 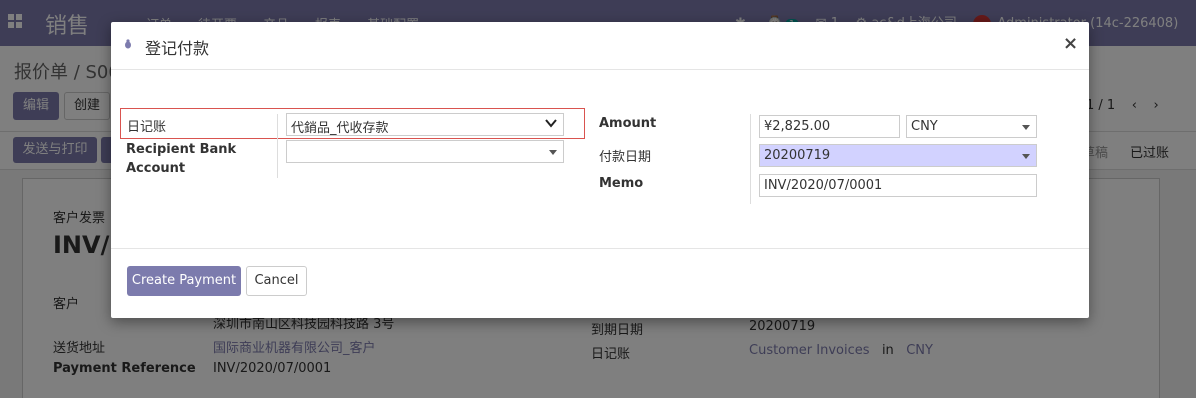 What do you see at coordinates (425, 151) in the screenshot?
I see `recipient-bank-select` at bounding box center [425, 151].